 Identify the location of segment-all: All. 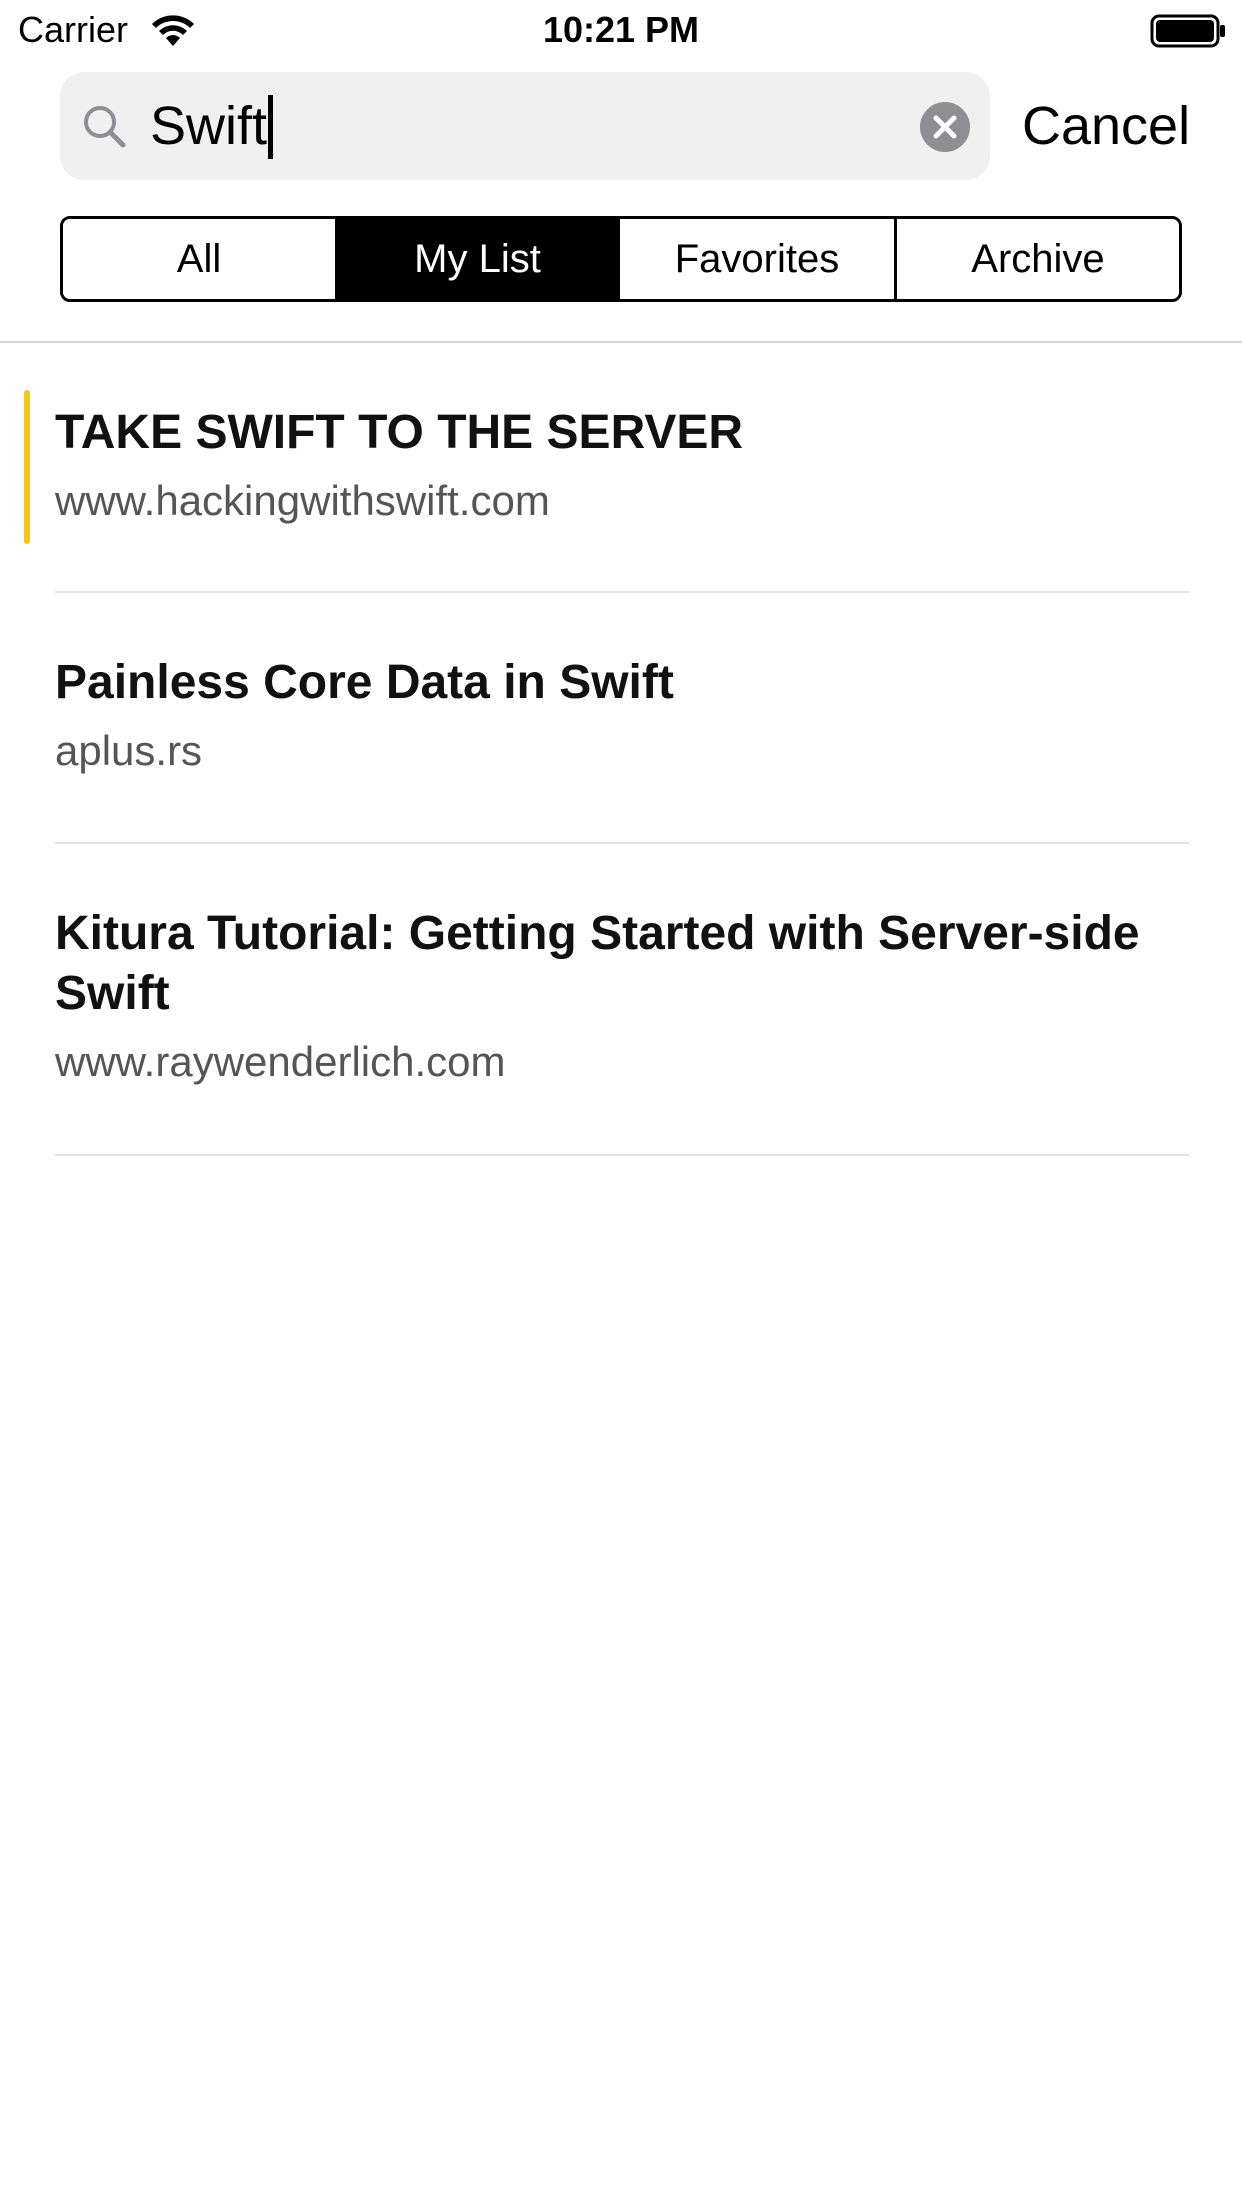
(200, 259).